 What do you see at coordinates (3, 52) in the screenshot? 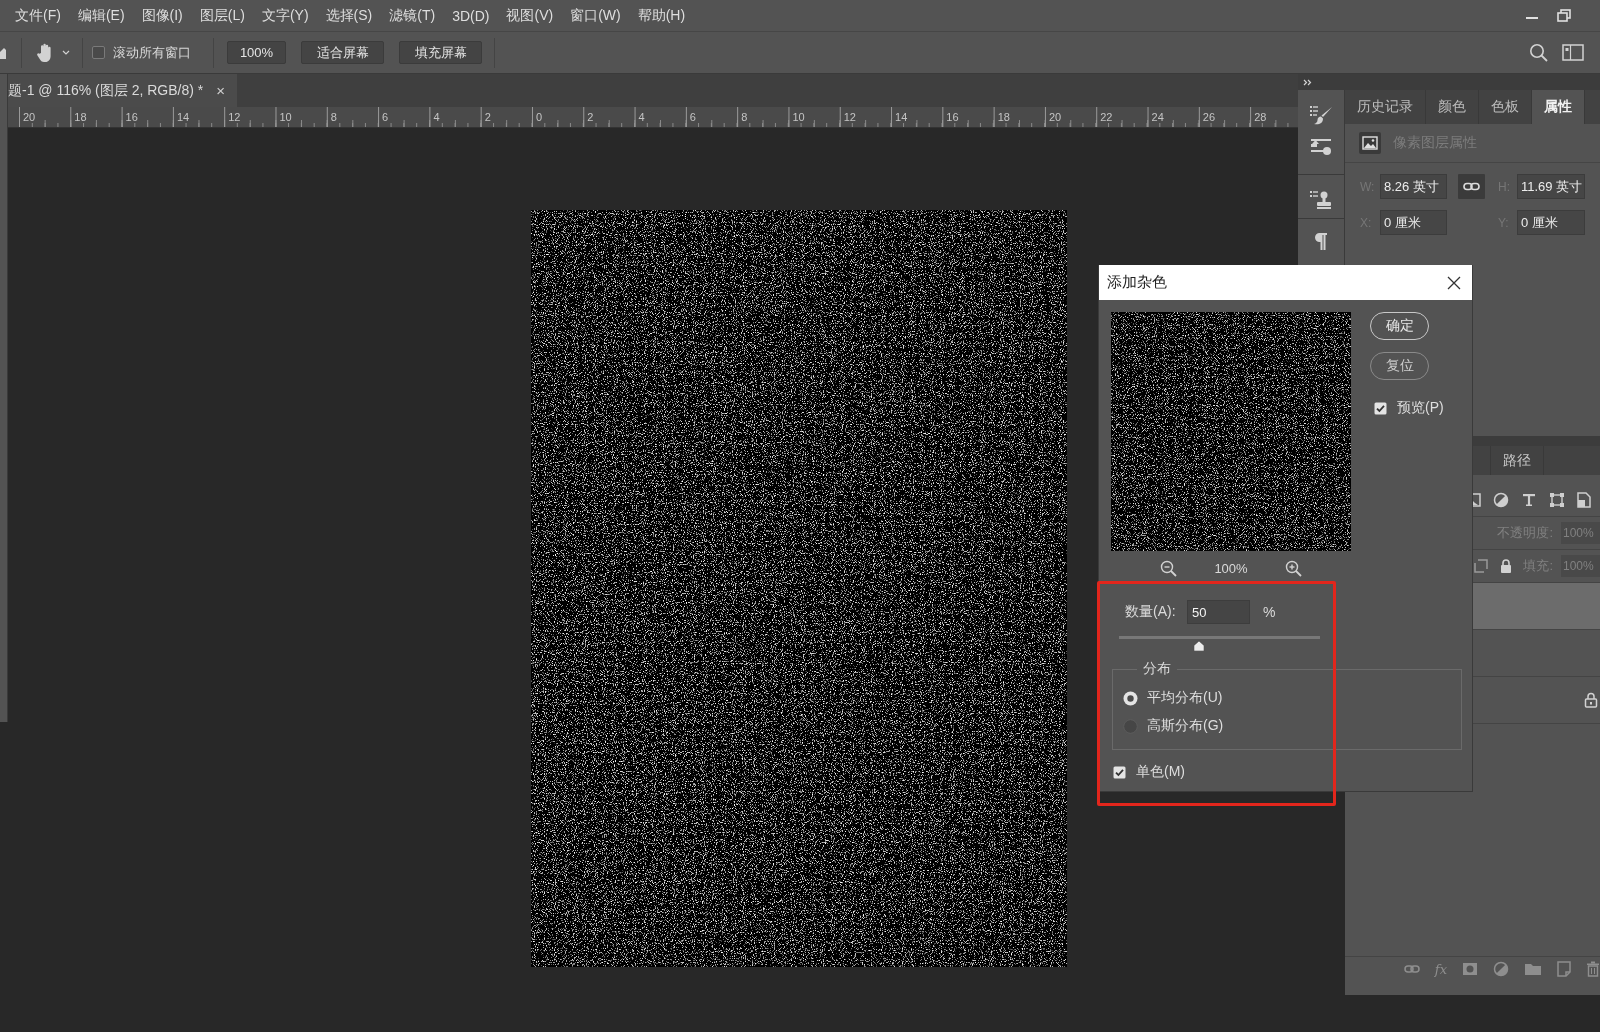
I see `home-icon` at bounding box center [3, 52].